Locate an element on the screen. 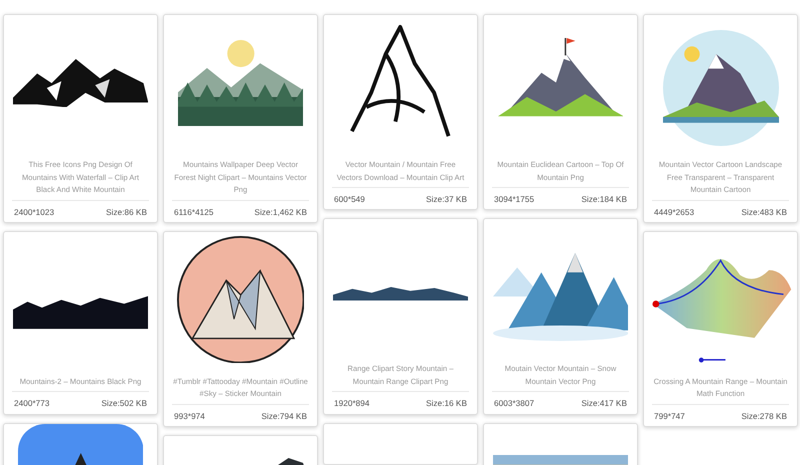 This screenshot has width=800, height=465. file-size: Size:37 KB is located at coordinates (446, 199).